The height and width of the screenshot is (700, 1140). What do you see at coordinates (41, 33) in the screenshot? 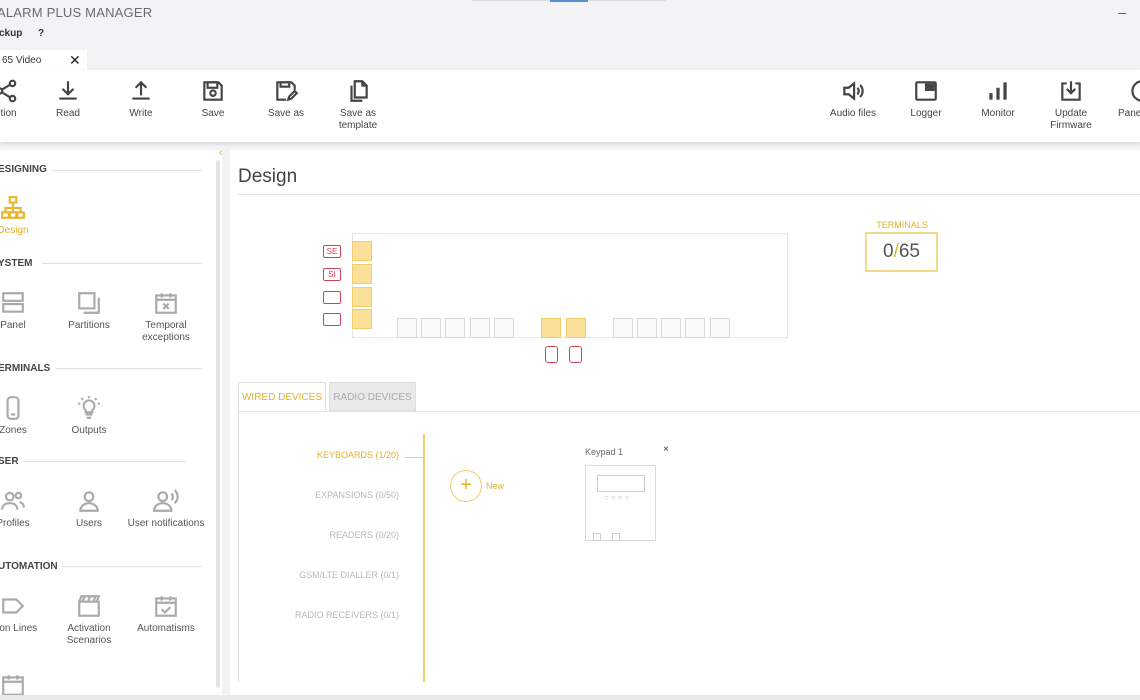
I see `menu-help: ?` at bounding box center [41, 33].